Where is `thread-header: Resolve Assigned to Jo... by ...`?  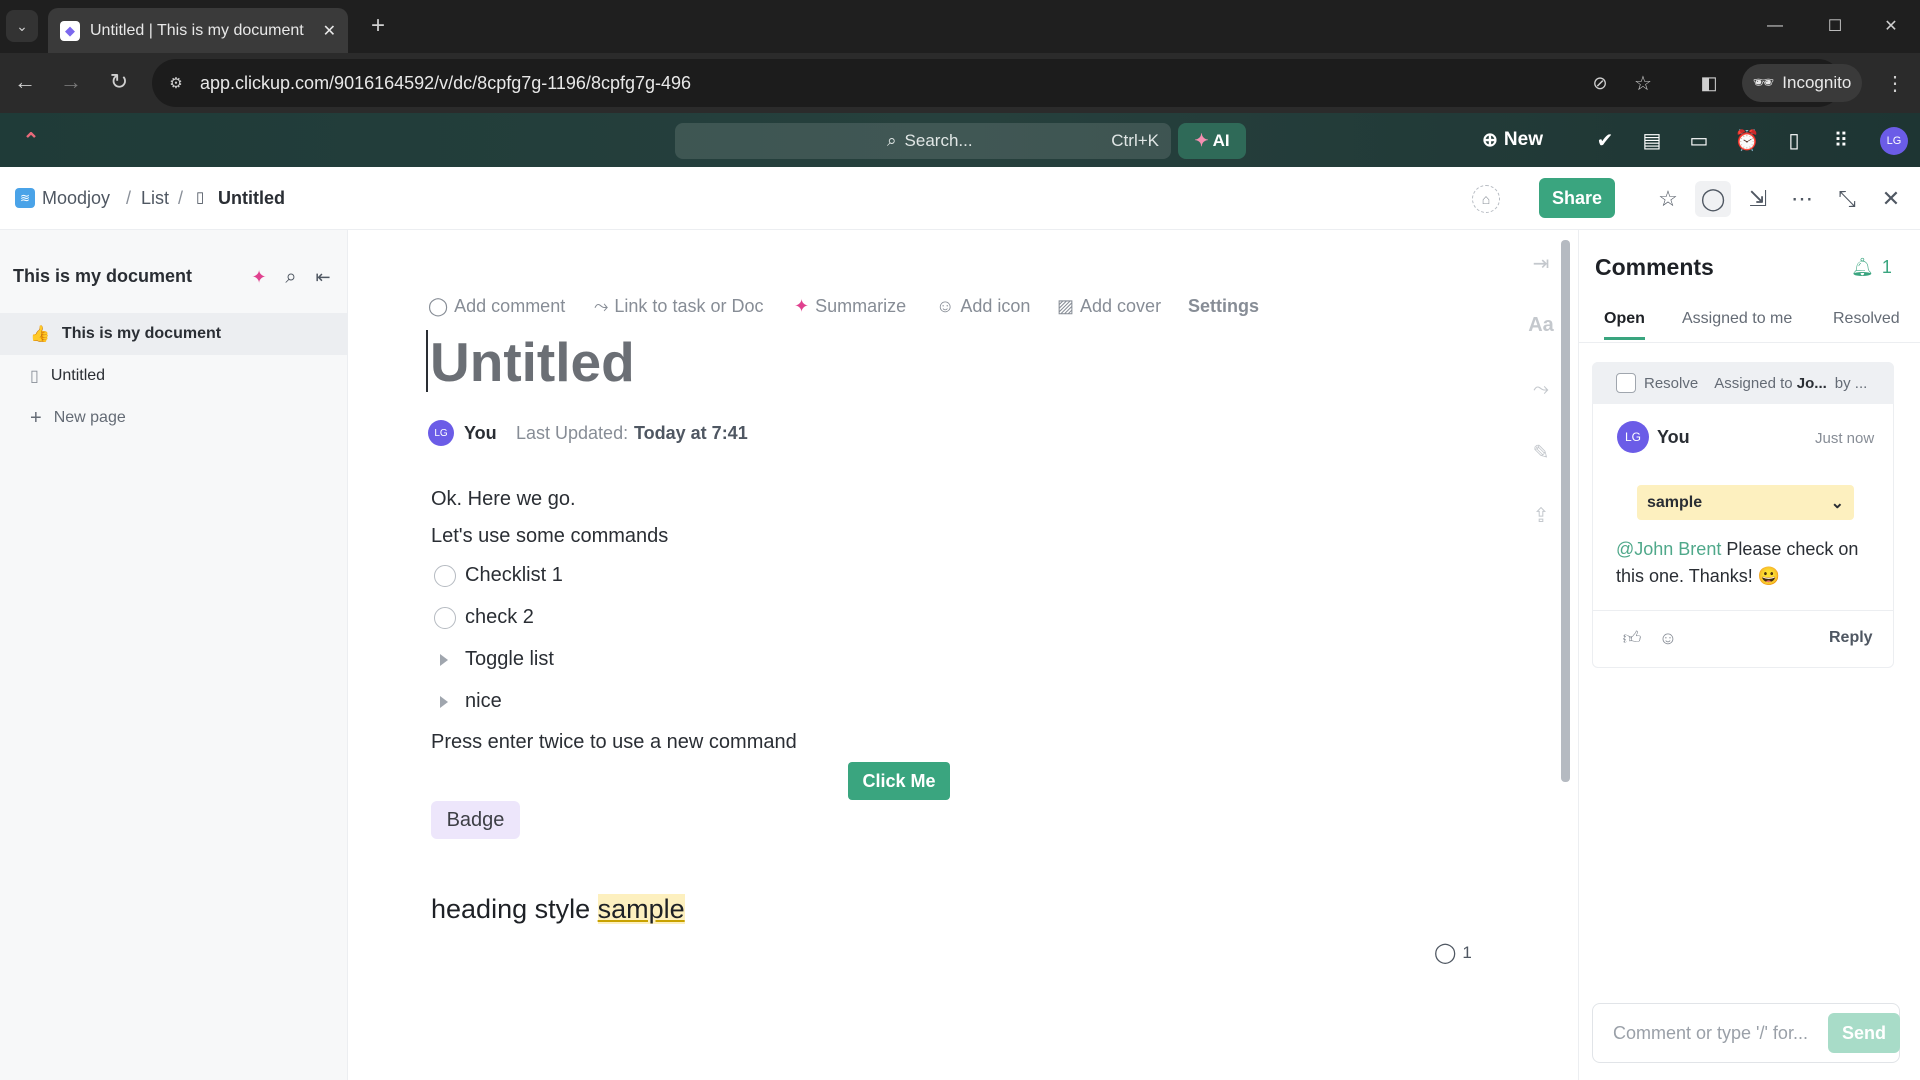
thread-header: Resolve Assigned to Jo... by ... is located at coordinates (1743, 383).